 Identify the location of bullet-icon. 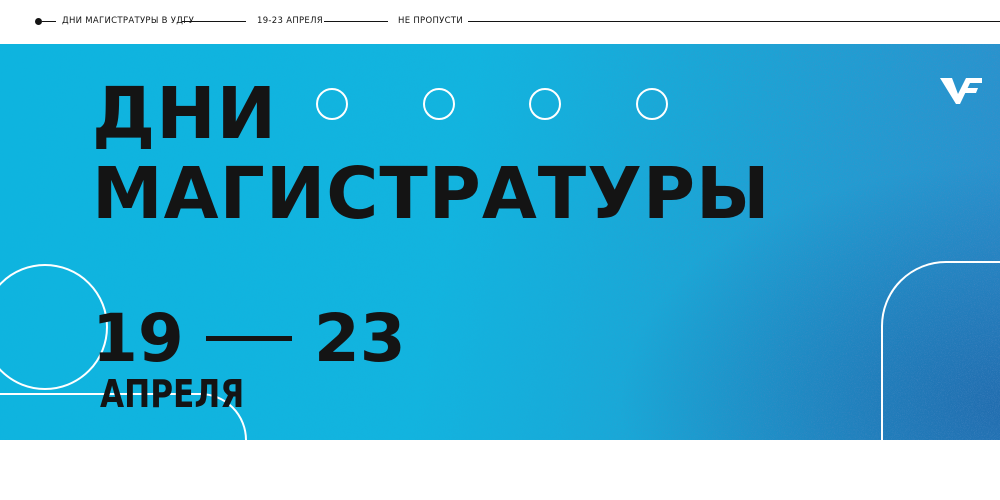
(38, 21).